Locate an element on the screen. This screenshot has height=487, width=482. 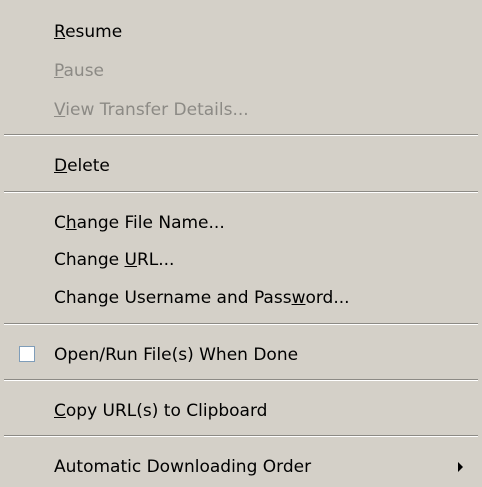
menu-item-open-run-when-done-label: Open/Run File(s) When Done is located at coordinates (176, 355).